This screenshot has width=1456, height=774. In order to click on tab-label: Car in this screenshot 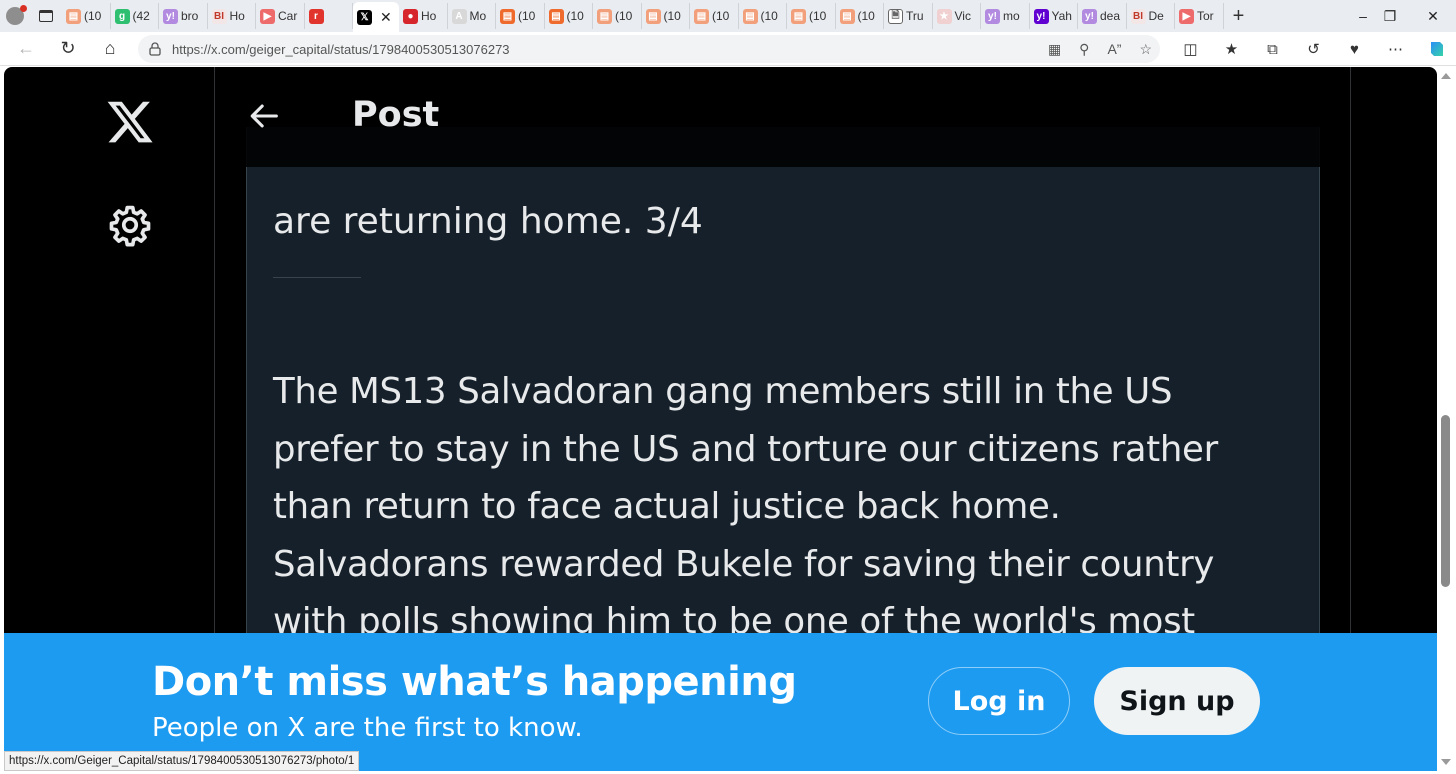, I will do `click(288, 16)`.